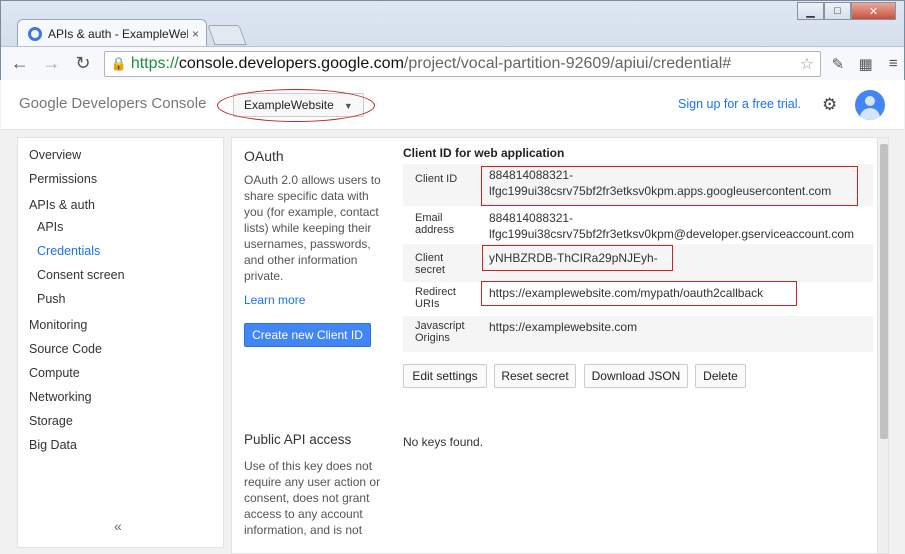 This screenshot has width=905, height=554. What do you see at coordinates (195, 34) in the screenshot?
I see `close-icon: ×` at bounding box center [195, 34].